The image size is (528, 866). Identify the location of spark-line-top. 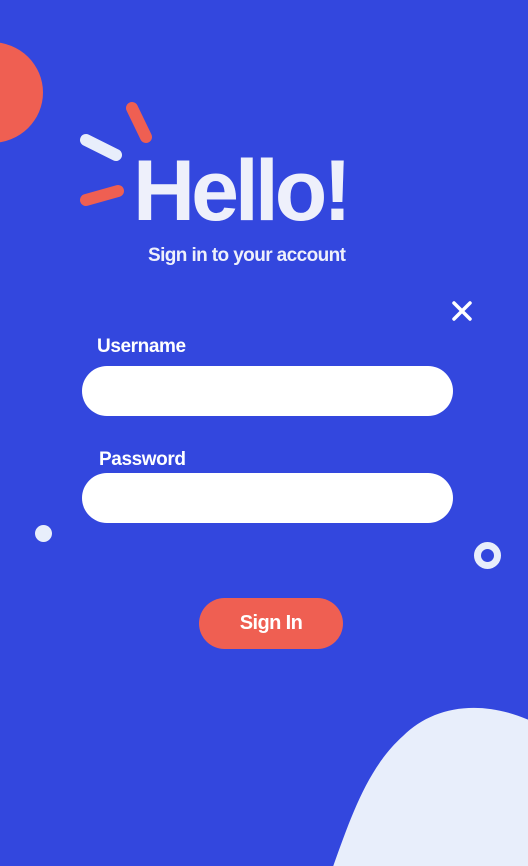
(139, 122).